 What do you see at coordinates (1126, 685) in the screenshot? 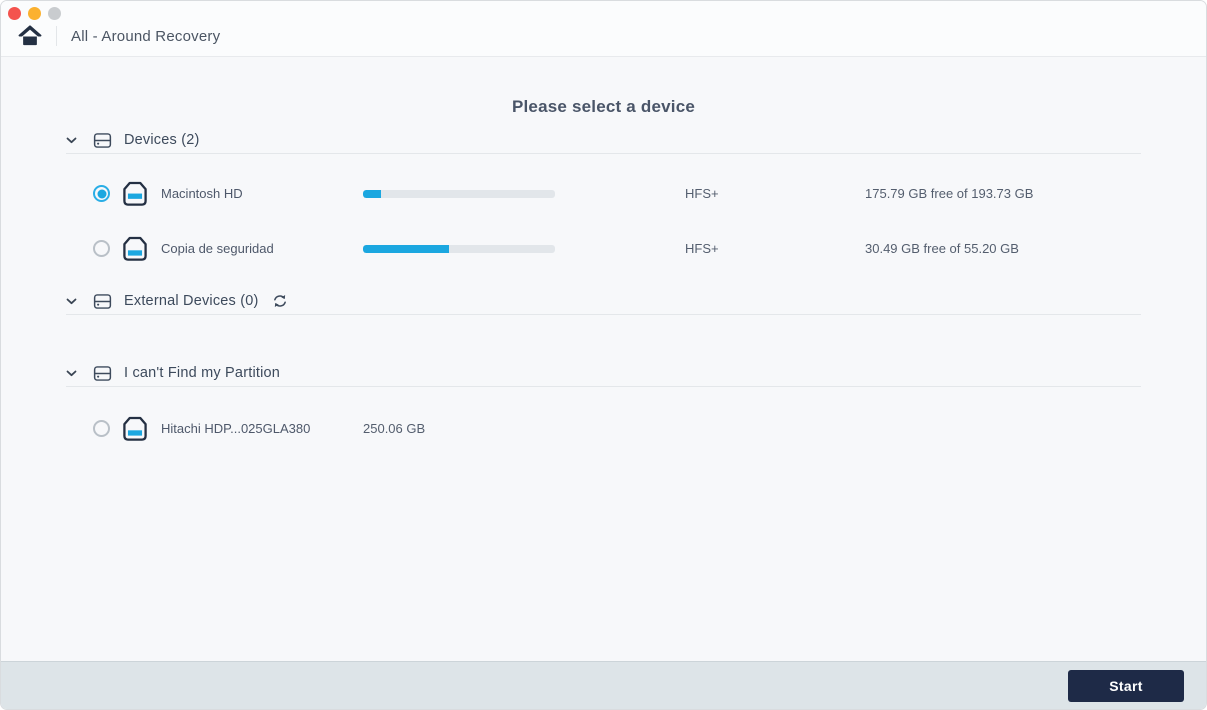
I see `start-button: Start` at bounding box center [1126, 685].